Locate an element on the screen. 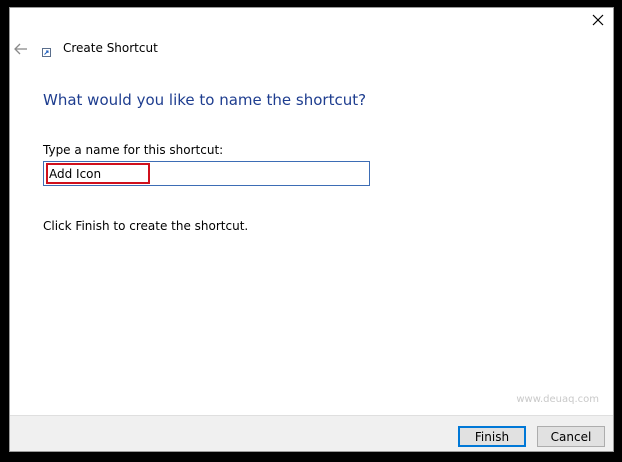 Image resolution: width=622 pixels, height=462 pixels. shortcut-name-input is located at coordinates (206, 173).